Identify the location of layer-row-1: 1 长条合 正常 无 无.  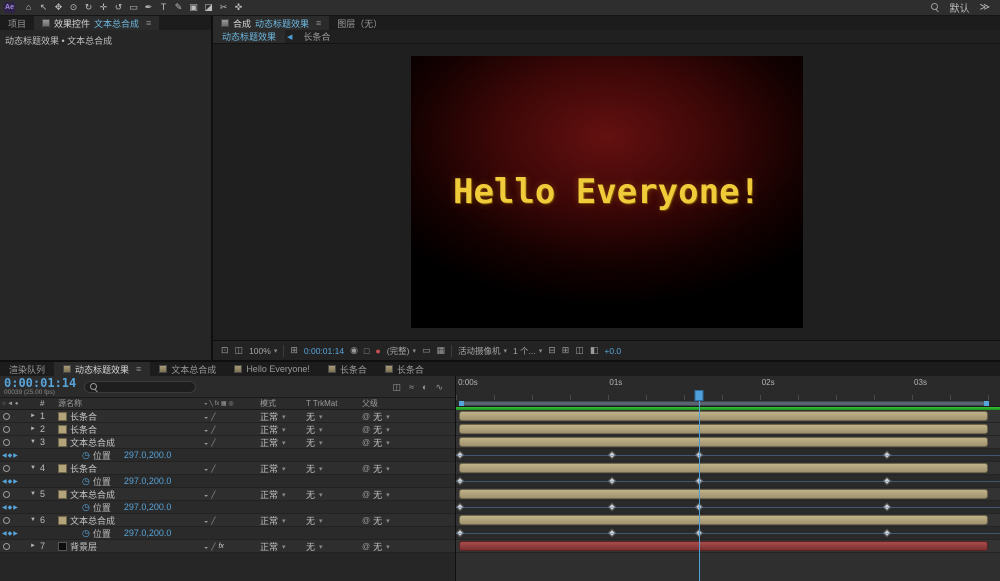
(227, 416).